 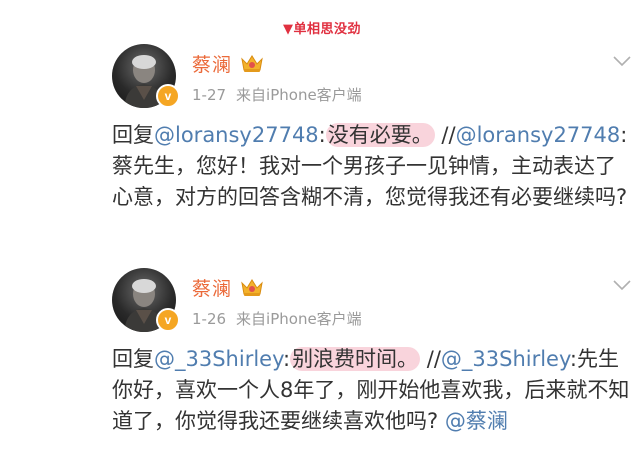 I want to click on quoted-user-link: @_33Shirley, so click(x=505, y=359).